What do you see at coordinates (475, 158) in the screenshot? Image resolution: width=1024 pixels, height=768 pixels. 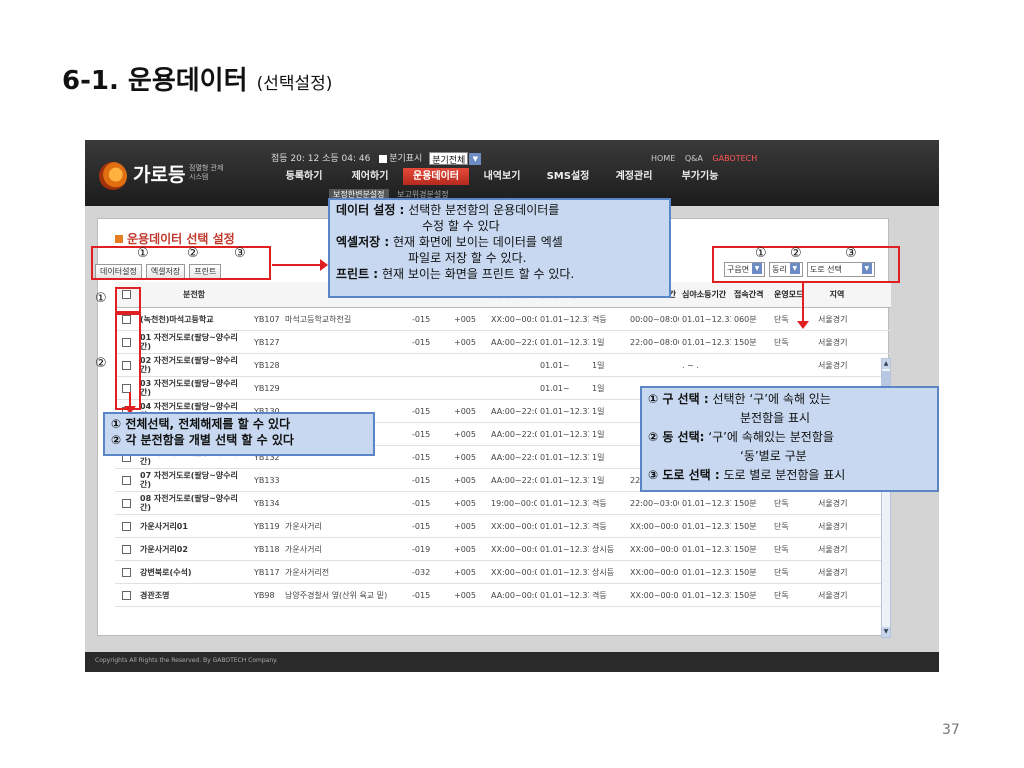 I see `chevron-down-icon: ▼` at bounding box center [475, 158].